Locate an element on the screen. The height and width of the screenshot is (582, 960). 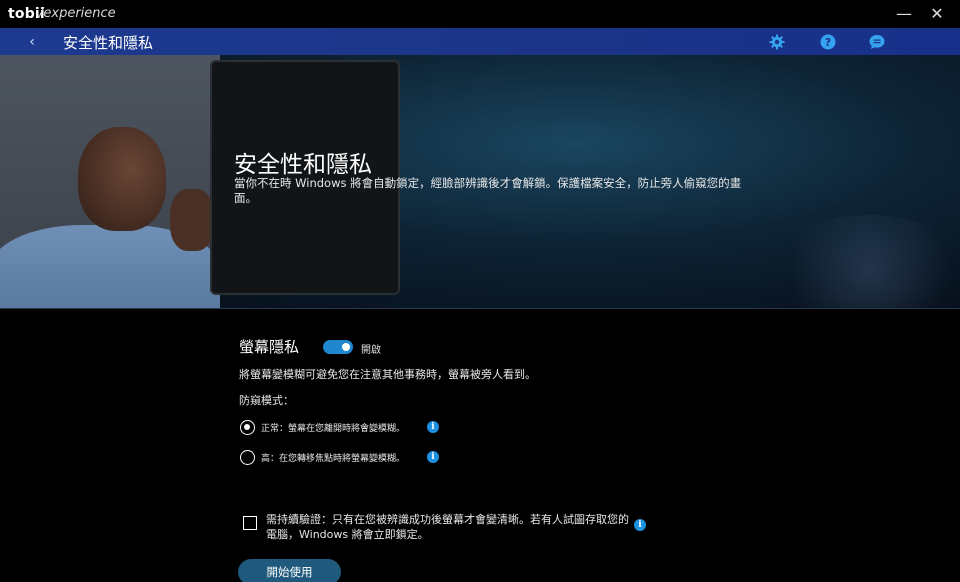
person-hand is located at coordinates (192, 220).